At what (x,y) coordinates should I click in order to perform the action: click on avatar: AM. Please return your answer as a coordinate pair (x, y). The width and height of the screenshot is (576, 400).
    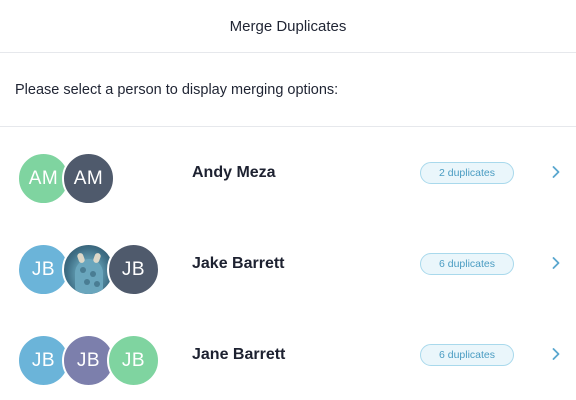
    Looking at the image, I should click on (88, 178).